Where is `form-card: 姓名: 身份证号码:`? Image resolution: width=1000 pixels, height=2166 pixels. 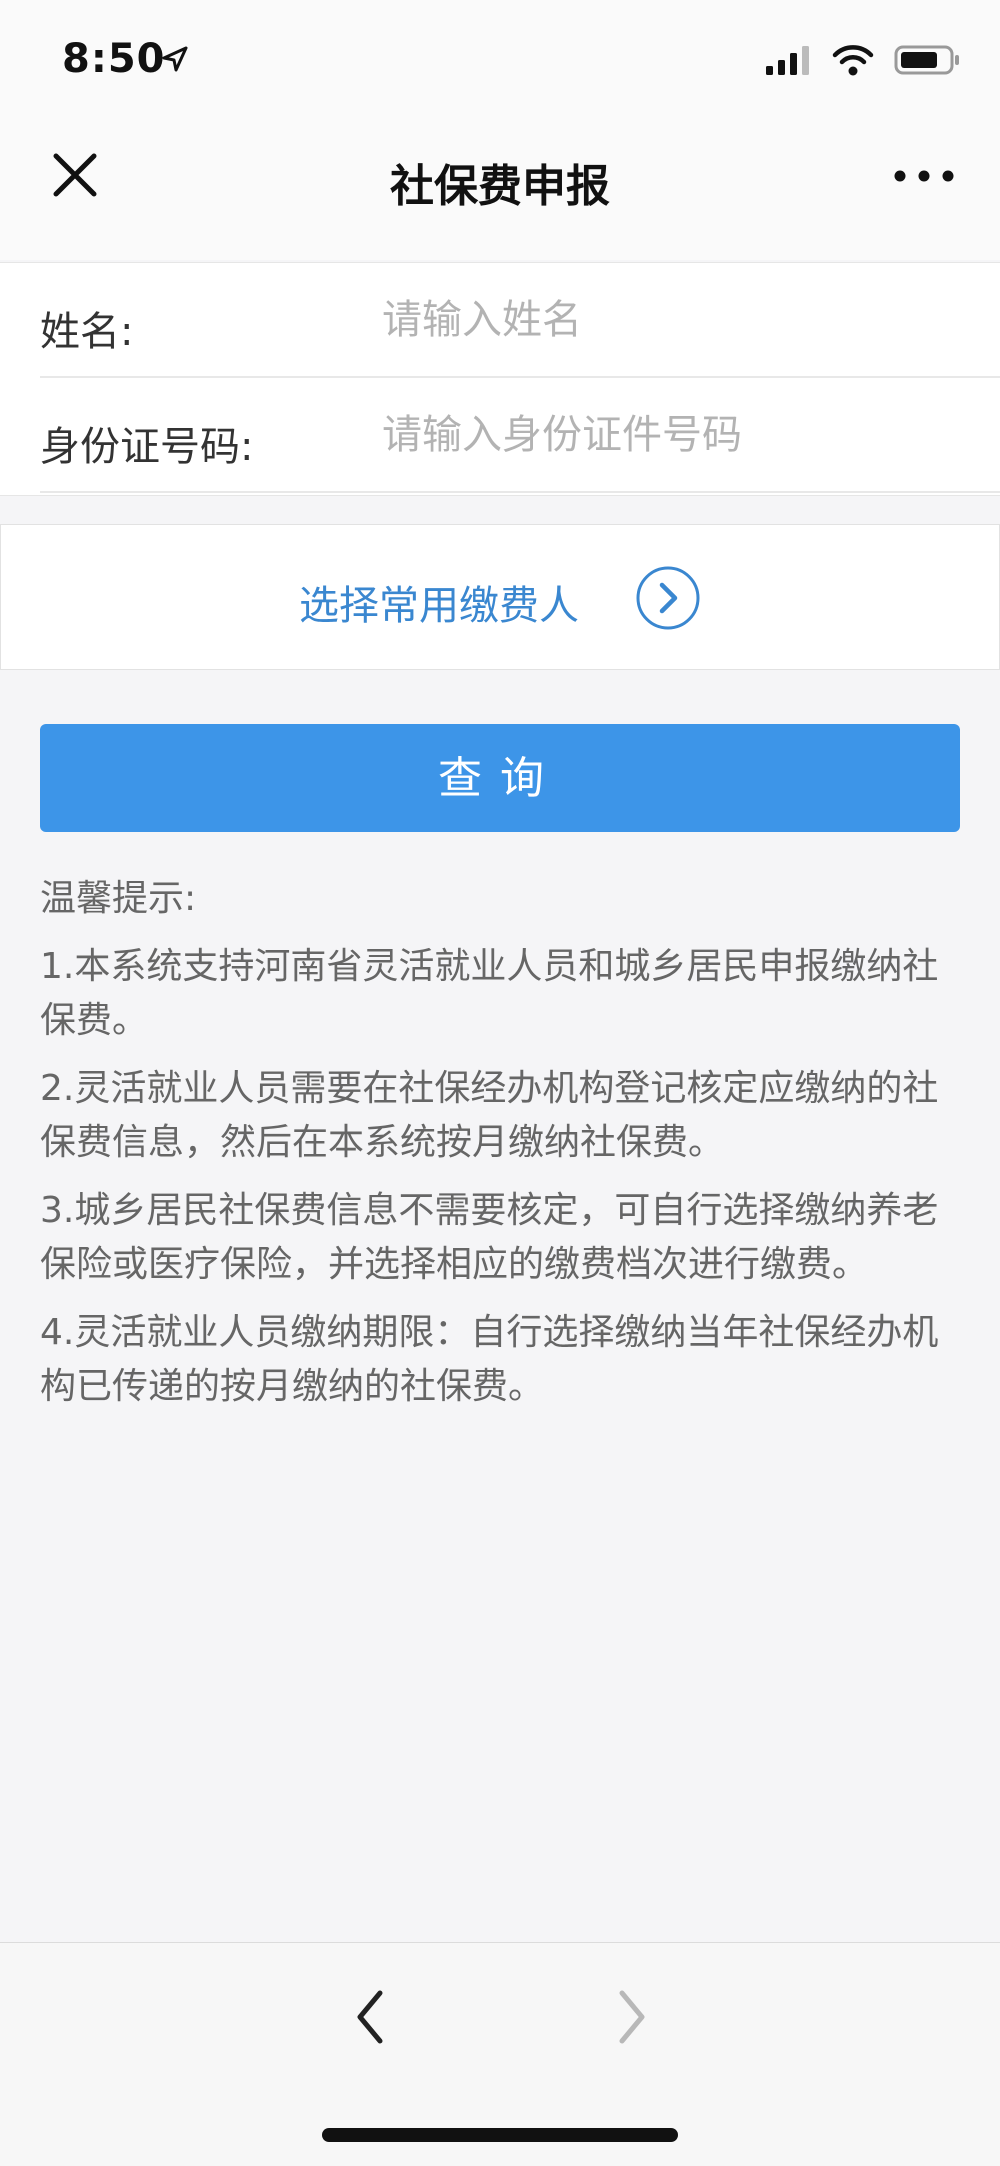 form-card: 姓名: 身份证号码: is located at coordinates (500, 379).